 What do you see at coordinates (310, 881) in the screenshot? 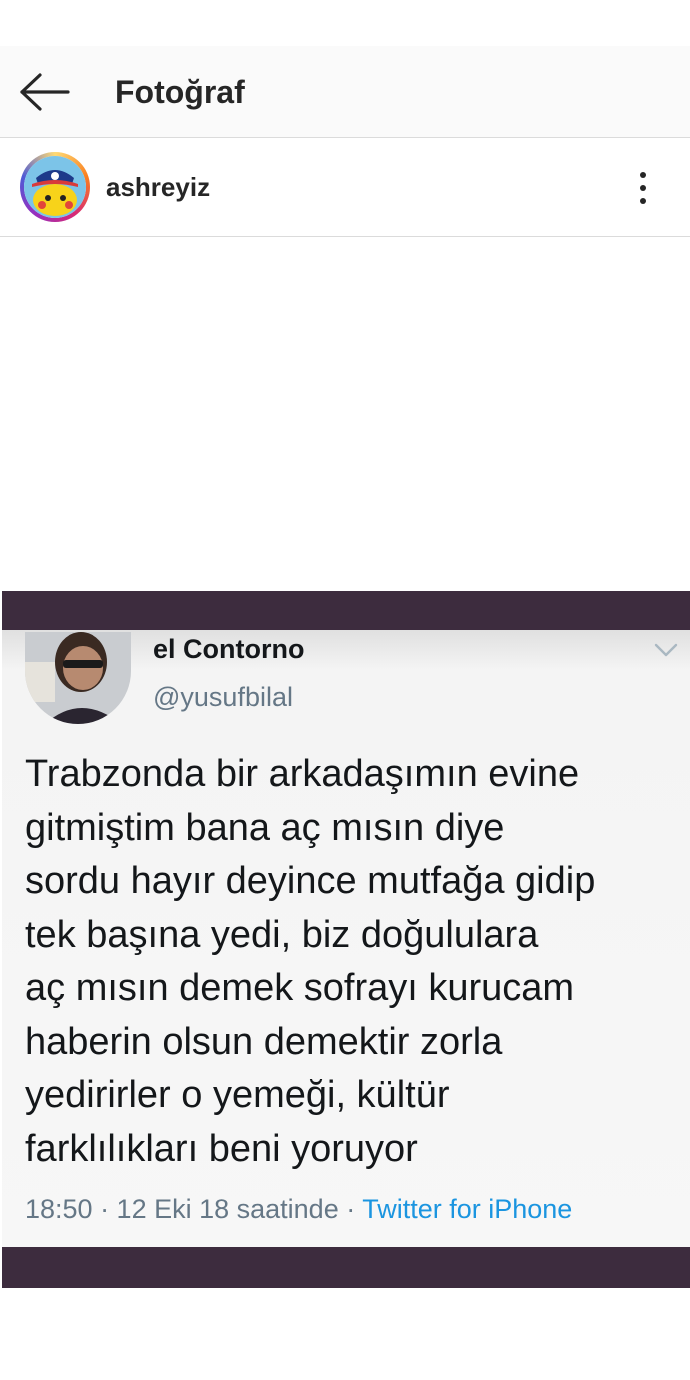
I see `tweet-text-line: sordu hayır deyince mutfağa gidip` at bounding box center [310, 881].